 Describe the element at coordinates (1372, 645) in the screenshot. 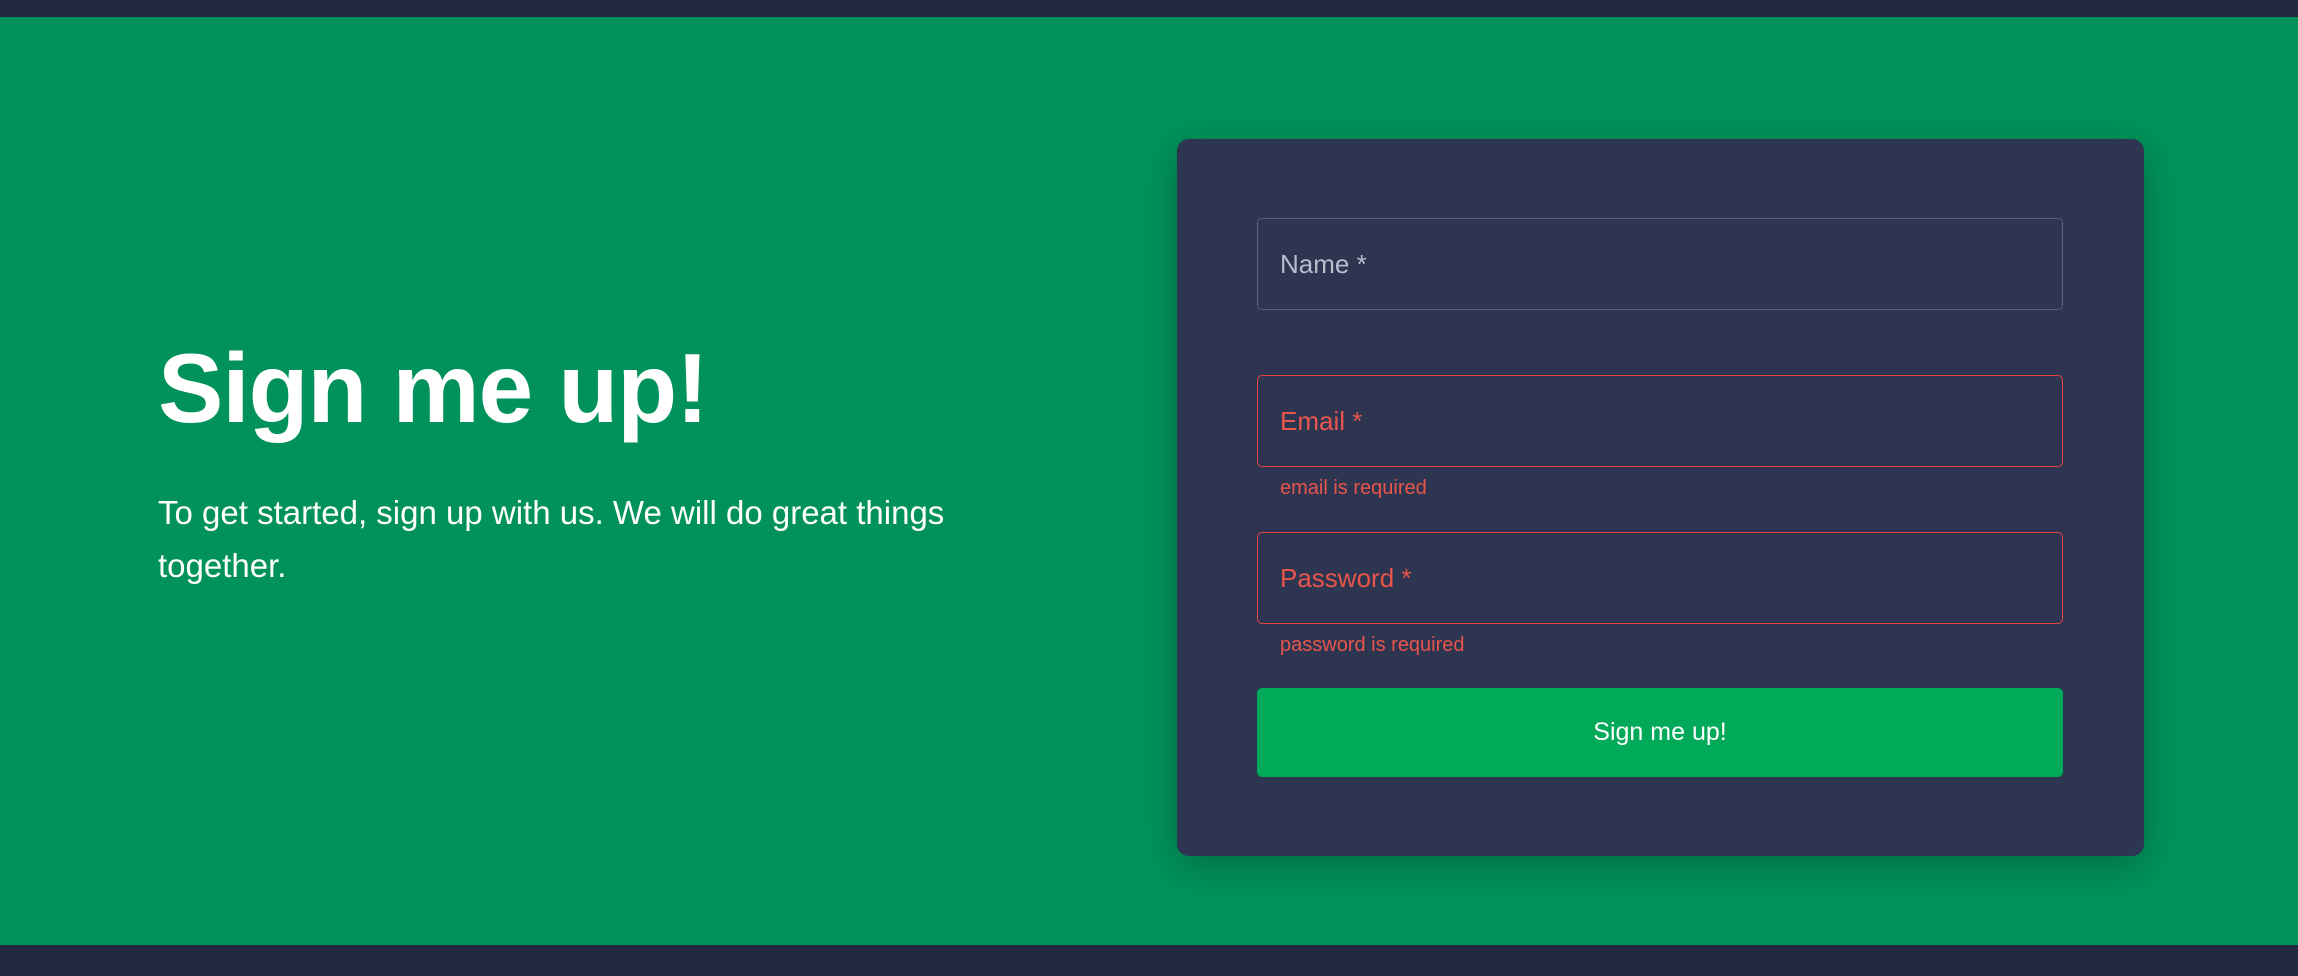

I see `password-error-message: password is required` at that location.